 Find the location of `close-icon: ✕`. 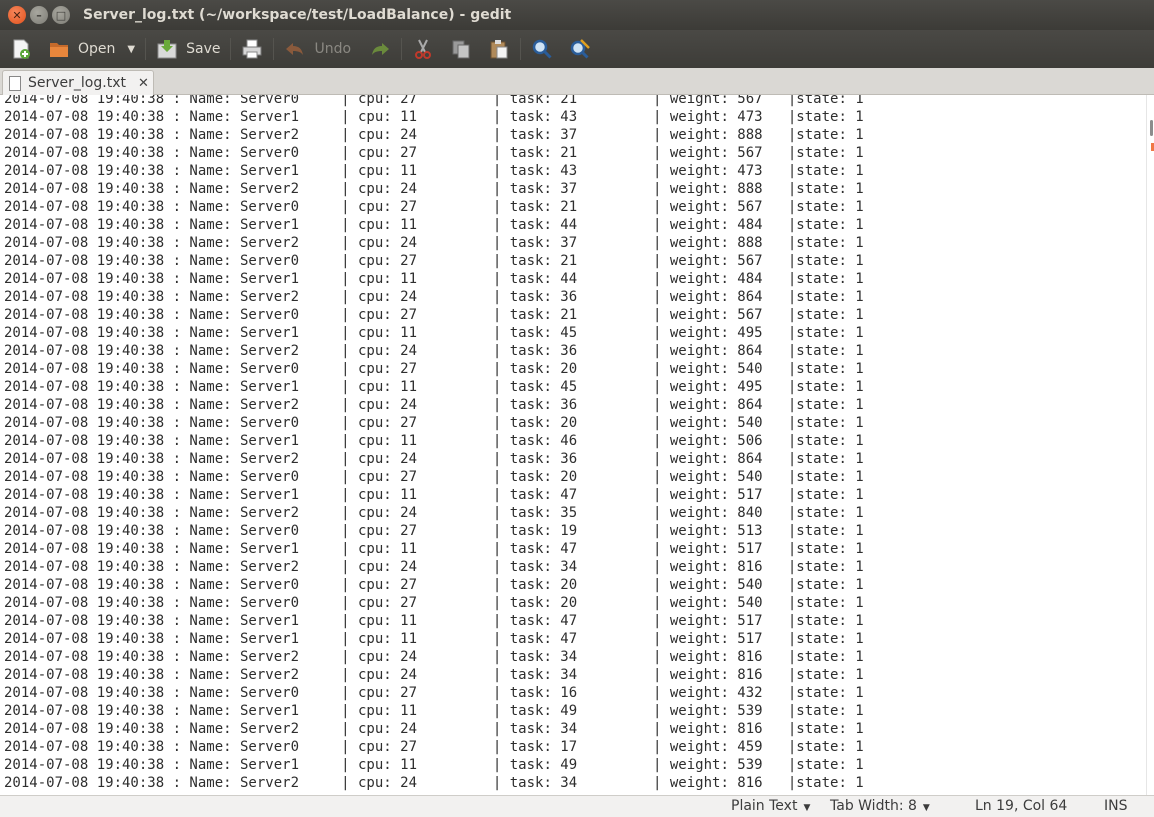

close-icon: ✕ is located at coordinates (17, 15).